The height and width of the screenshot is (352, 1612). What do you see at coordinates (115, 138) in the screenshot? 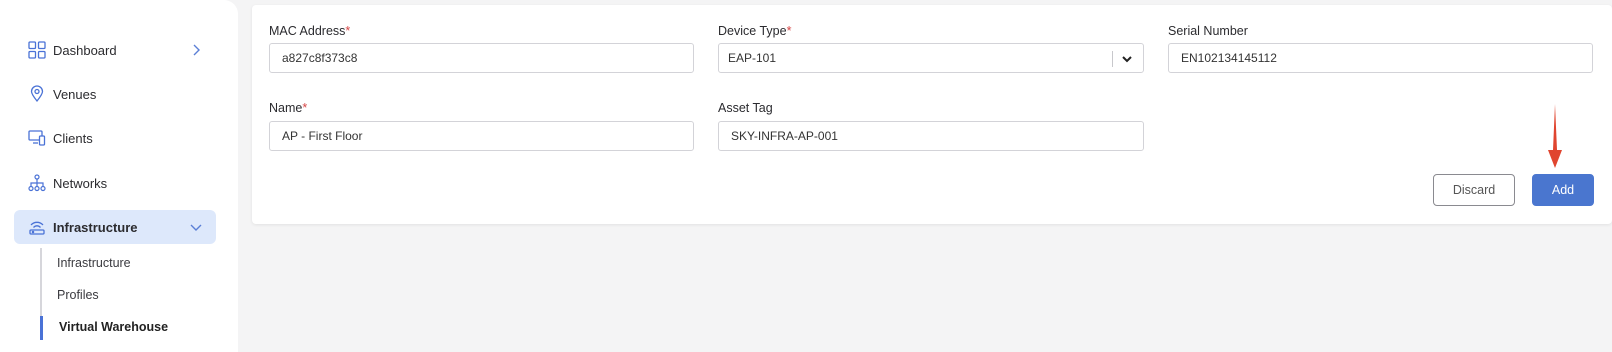
I see `sidebar-item-clients: Clients` at bounding box center [115, 138].